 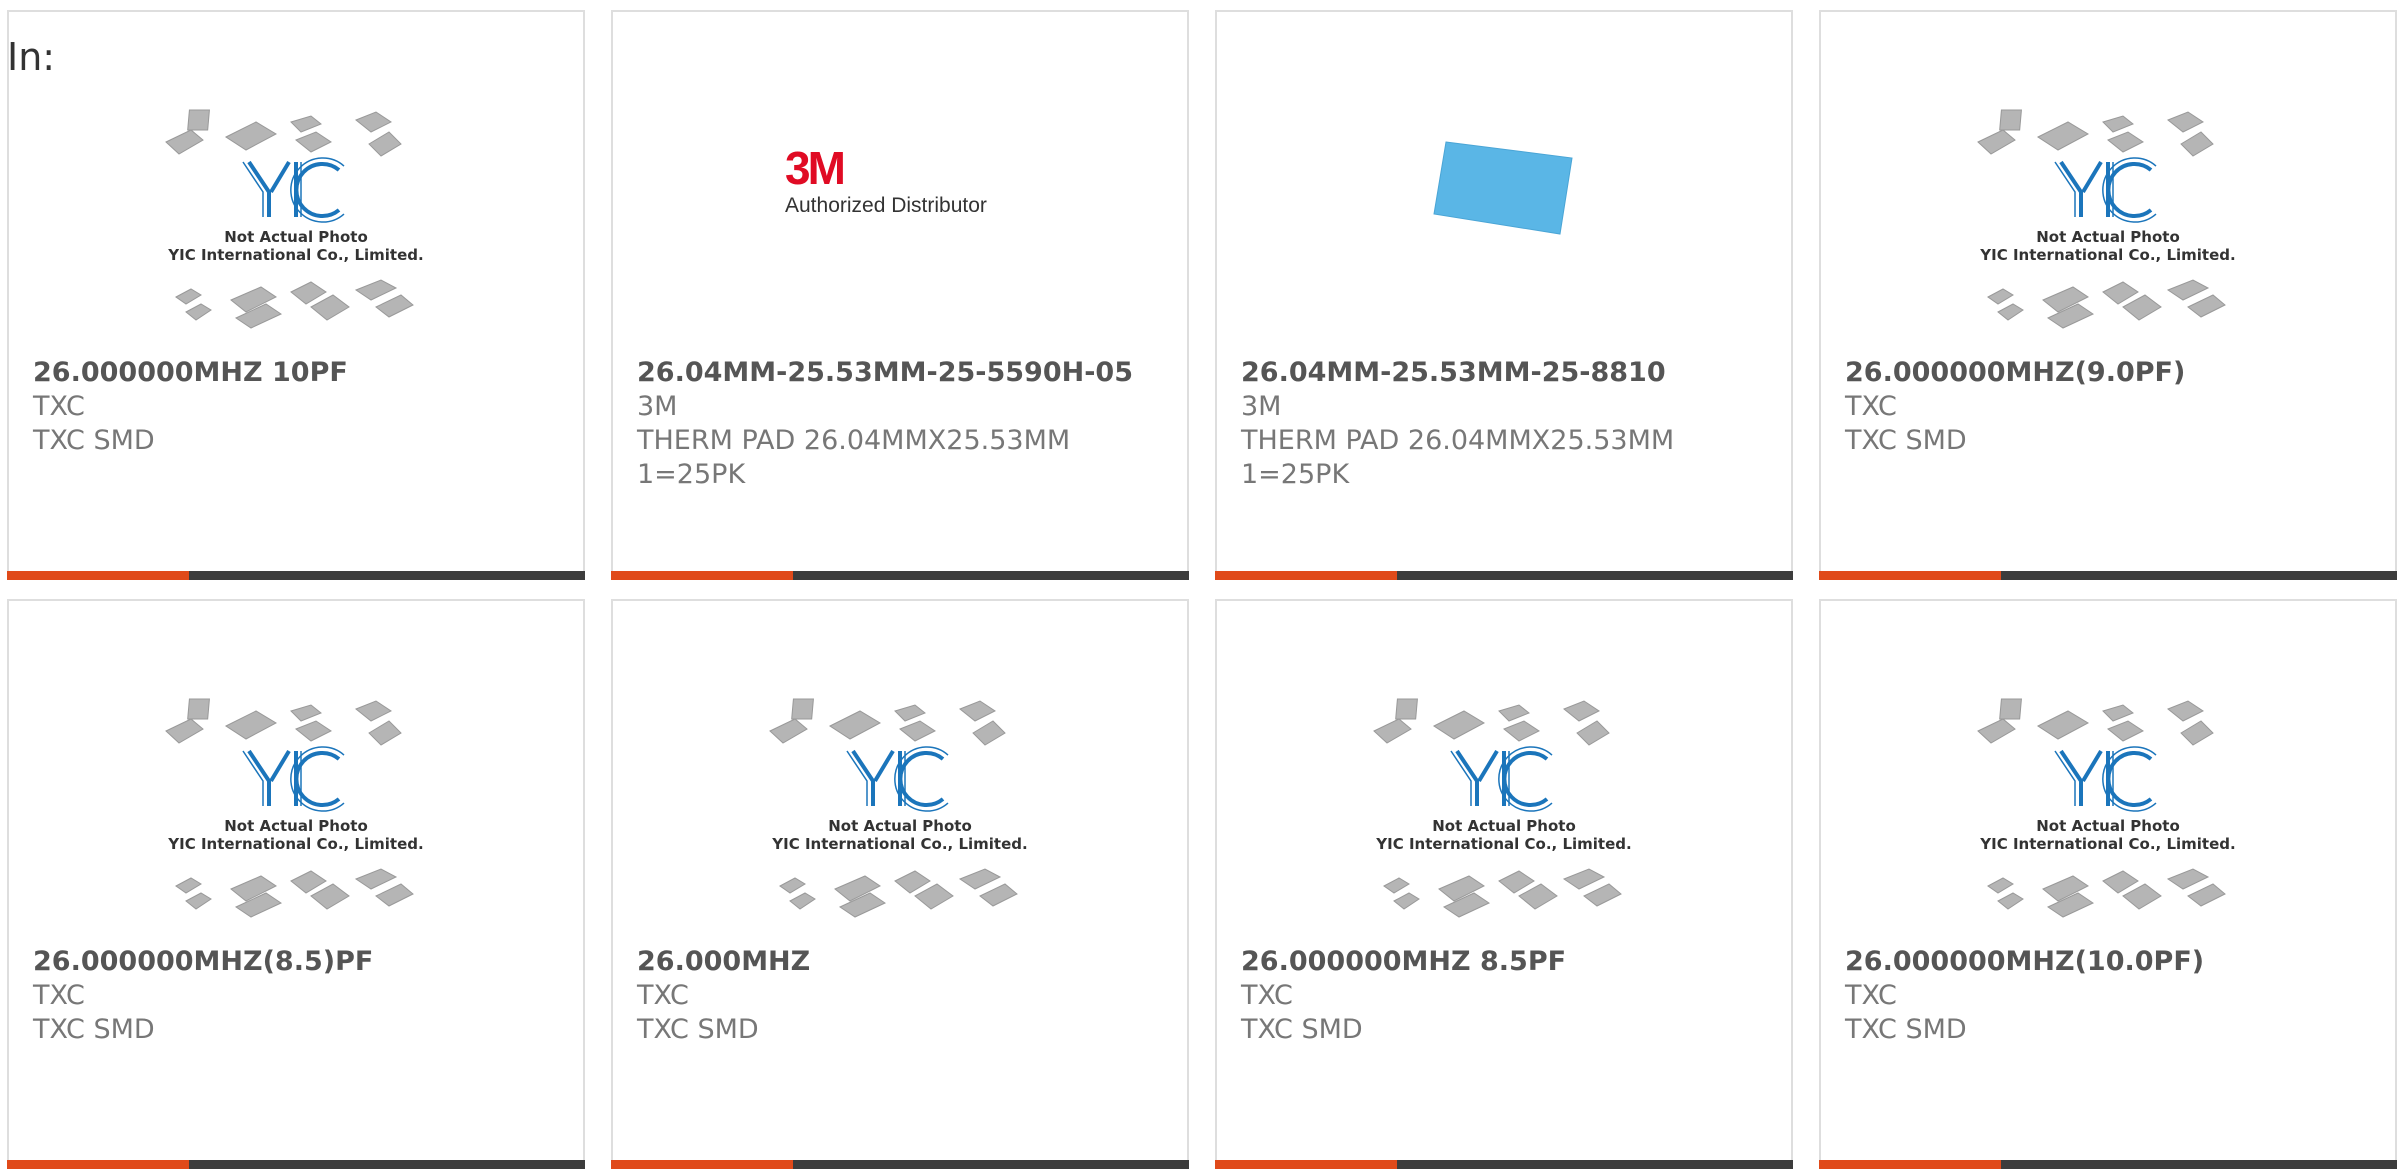 I want to click on brand-caption: Authorized Distributor, so click(x=886, y=205).